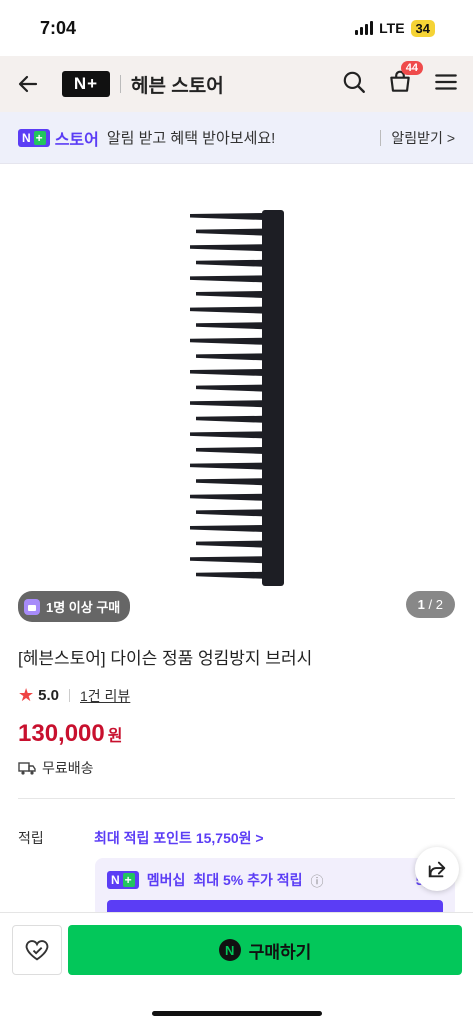 The height and width of the screenshot is (1024, 473). Describe the element at coordinates (27, 768) in the screenshot. I see `truck-icon` at that location.